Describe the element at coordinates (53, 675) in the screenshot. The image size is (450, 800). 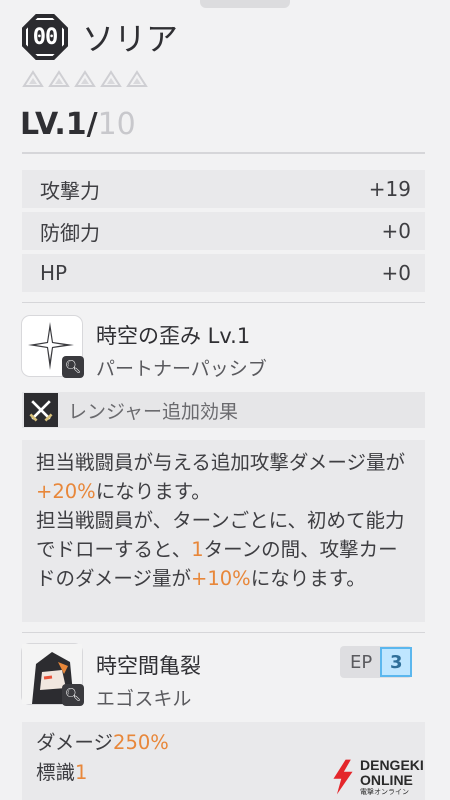
I see `ego-skill-icon: 🔍︎` at that location.